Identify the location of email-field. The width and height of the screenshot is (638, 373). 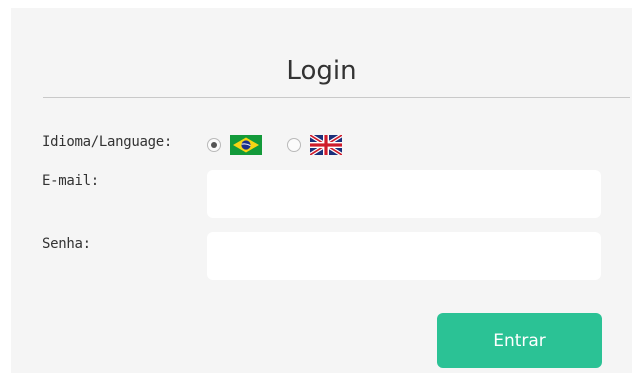
(404, 194).